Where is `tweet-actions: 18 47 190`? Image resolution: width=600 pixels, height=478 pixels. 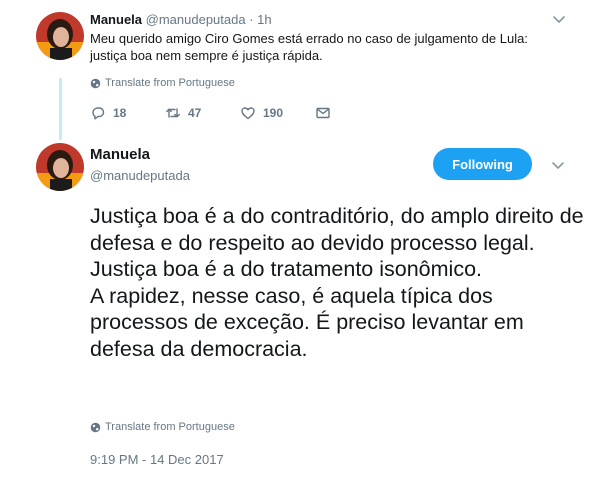 tweet-actions: 18 47 190 is located at coordinates (210, 113).